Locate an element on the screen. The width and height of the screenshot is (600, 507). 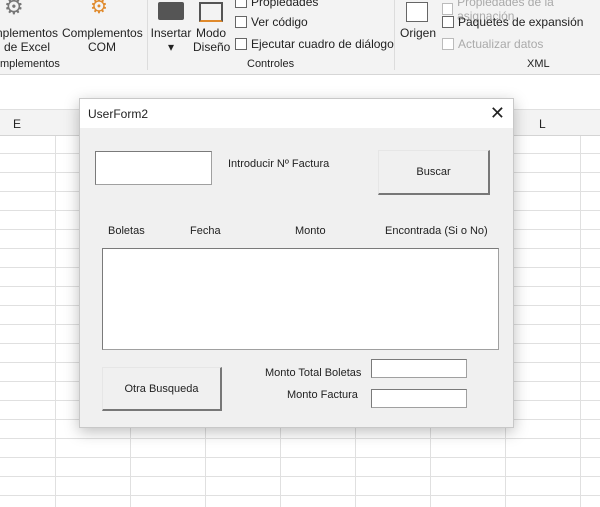
header-boletas: Boletas is located at coordinates (126, 231).